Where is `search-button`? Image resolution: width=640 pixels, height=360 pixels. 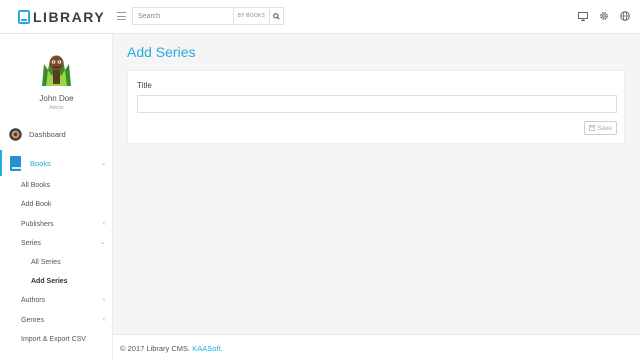 search-button is located at coordinates (276, 16).